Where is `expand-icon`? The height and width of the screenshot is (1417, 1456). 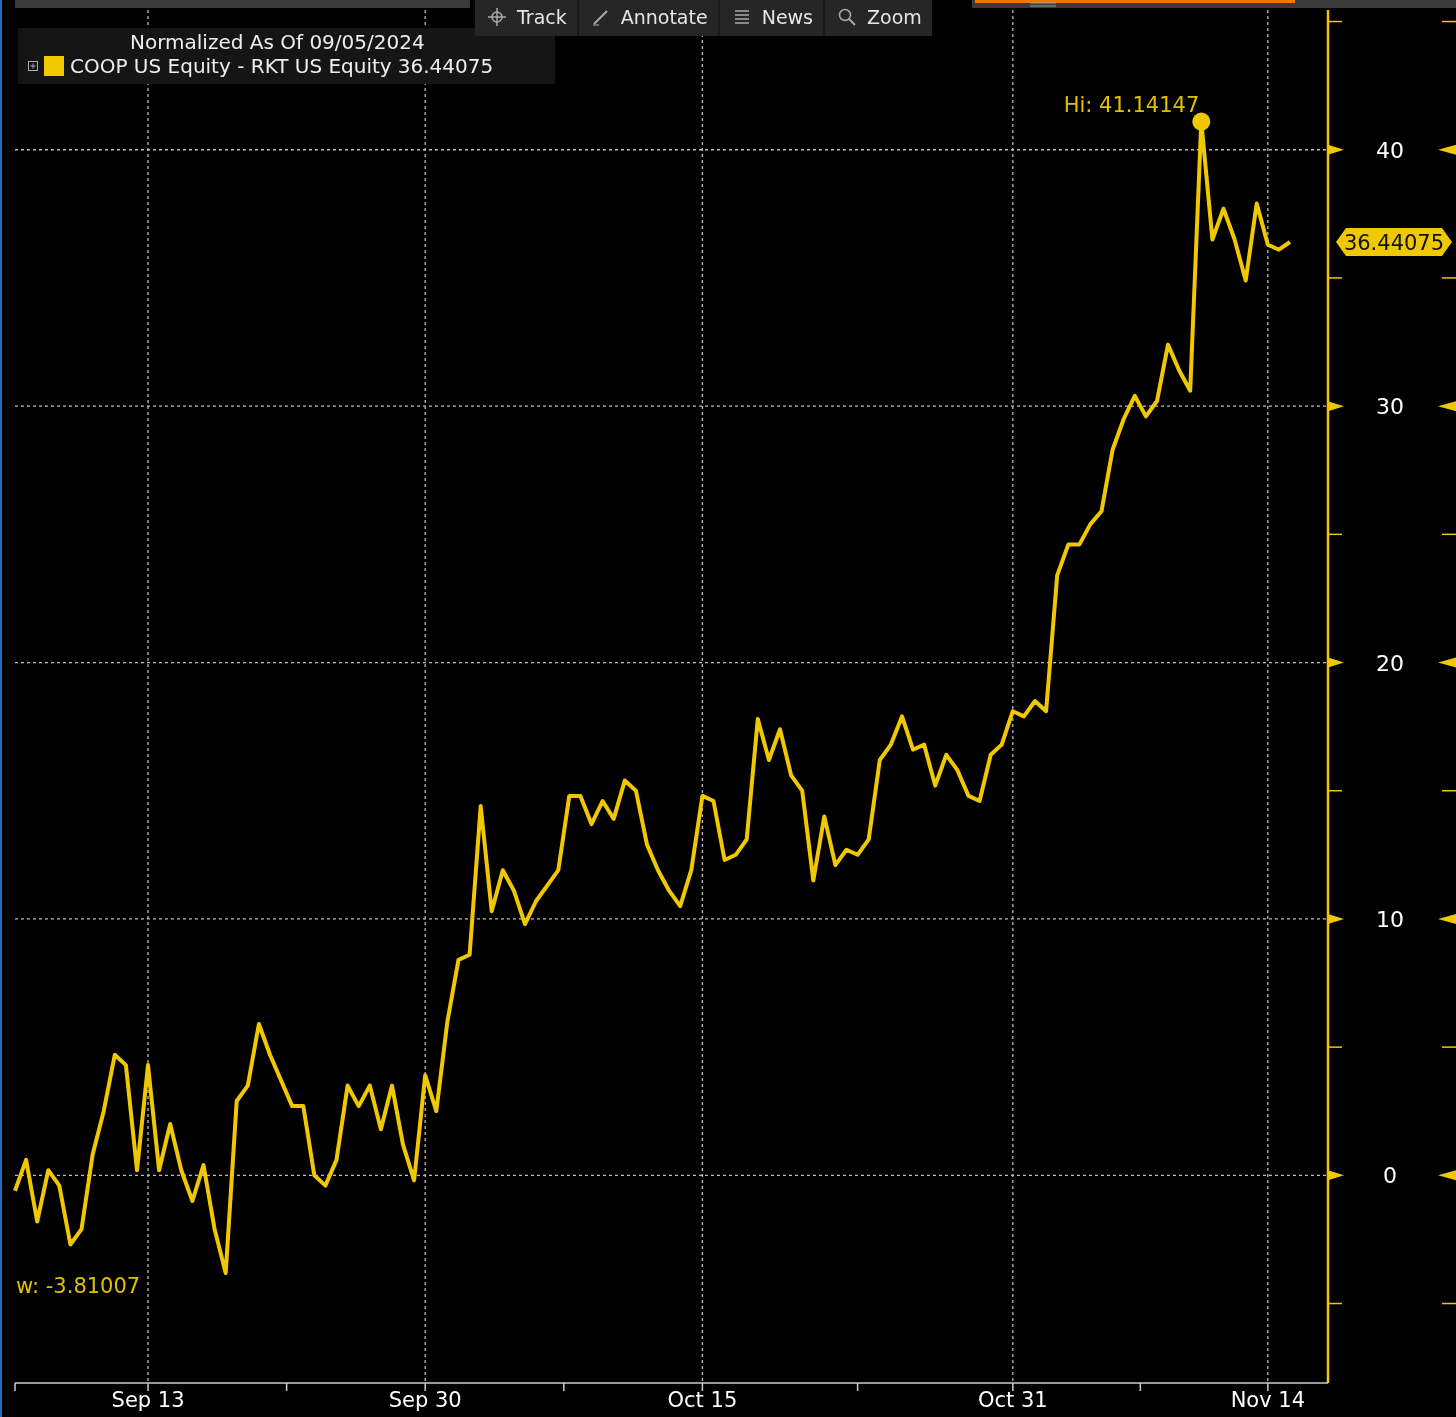
expand-icon is located at coordinates (33, 66).